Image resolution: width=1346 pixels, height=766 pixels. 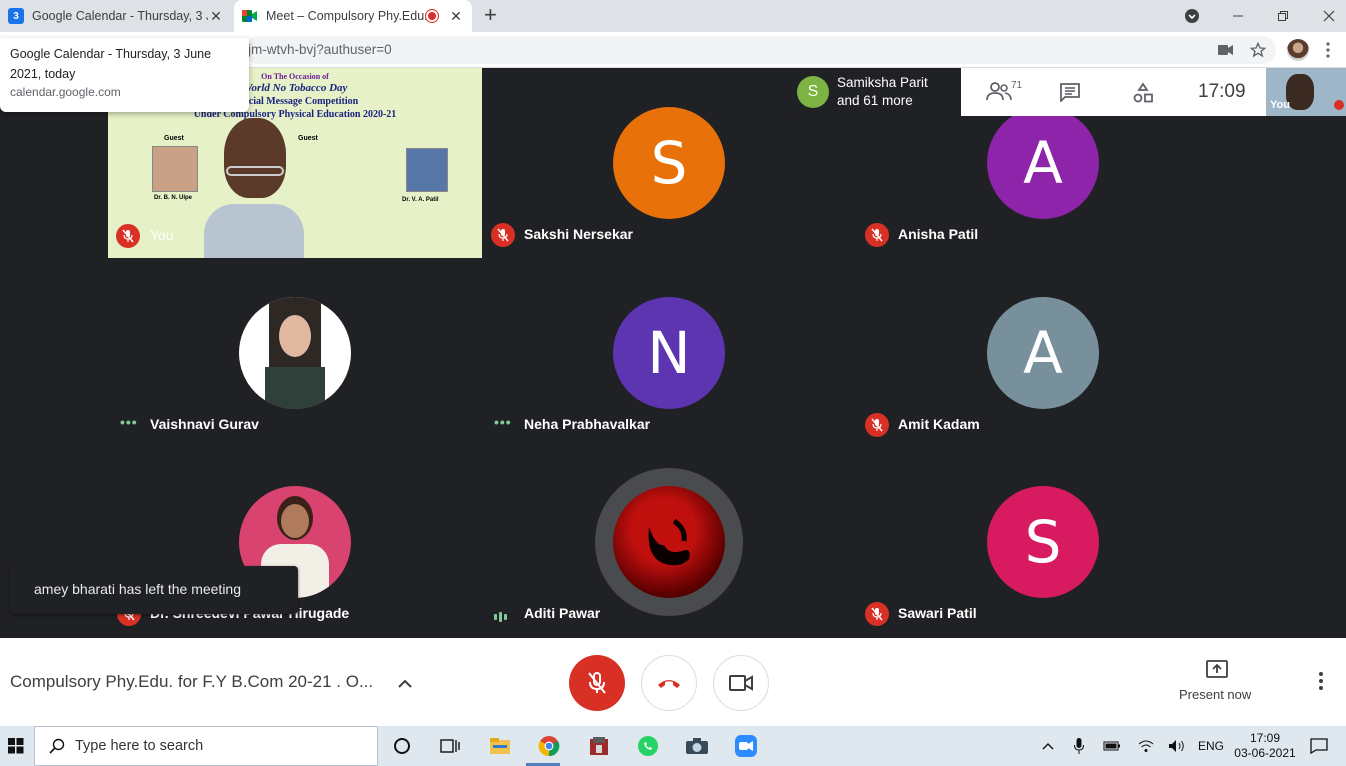 I want to click on present-now-button: Present now, so click(x=1215, y=694).